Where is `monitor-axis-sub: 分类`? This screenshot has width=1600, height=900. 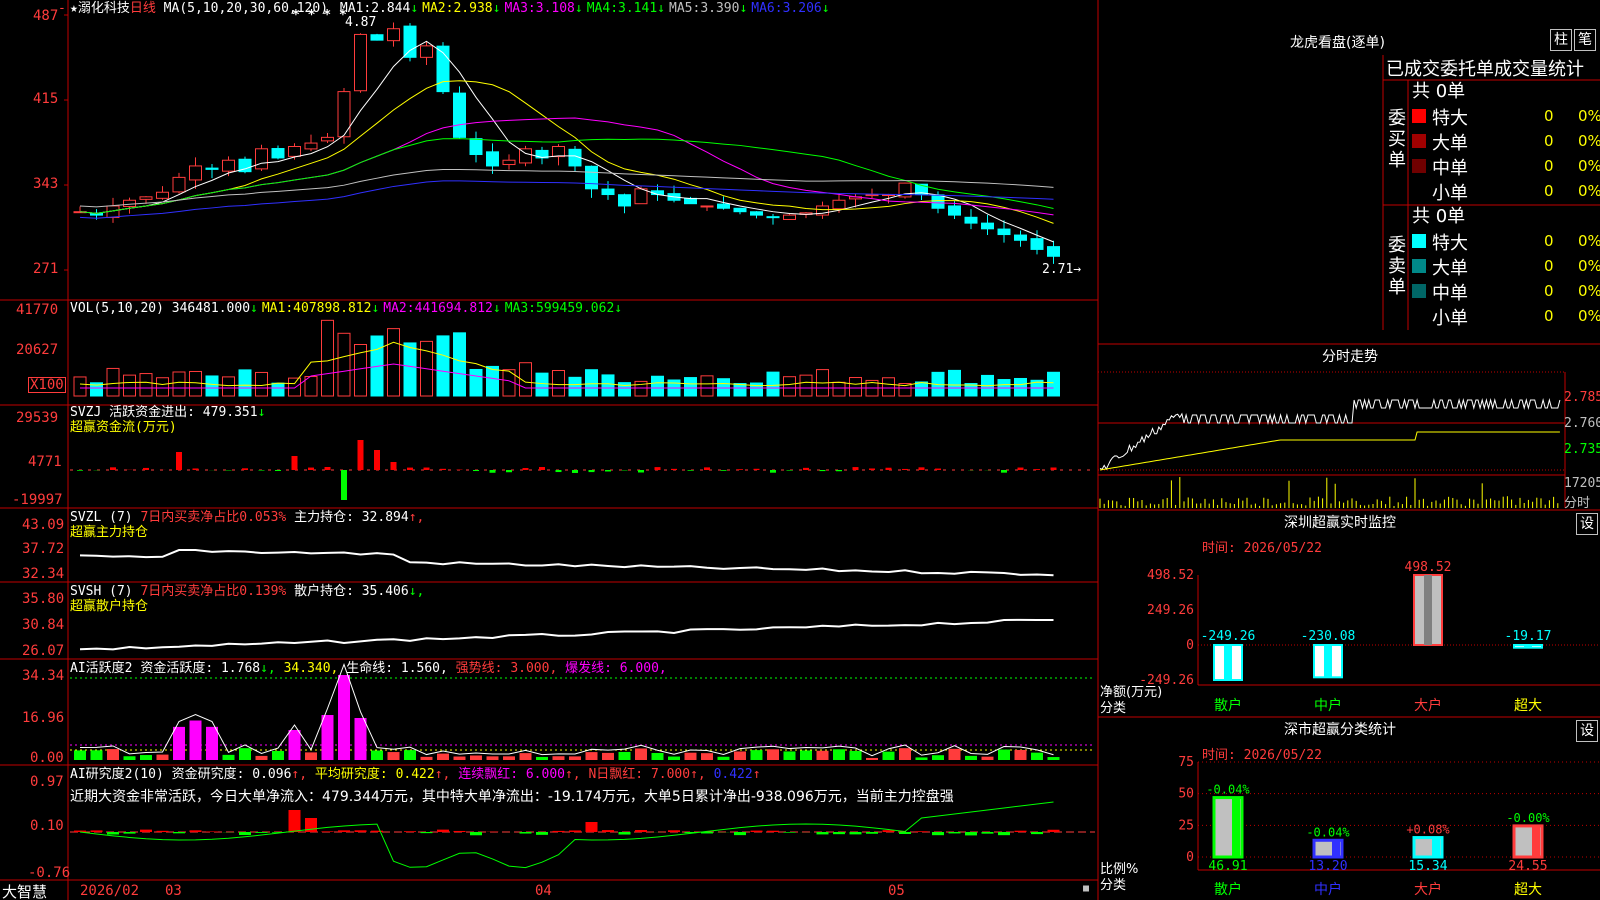
monitor-axis-sub: 分类 is located at coordinates (1113, 708).